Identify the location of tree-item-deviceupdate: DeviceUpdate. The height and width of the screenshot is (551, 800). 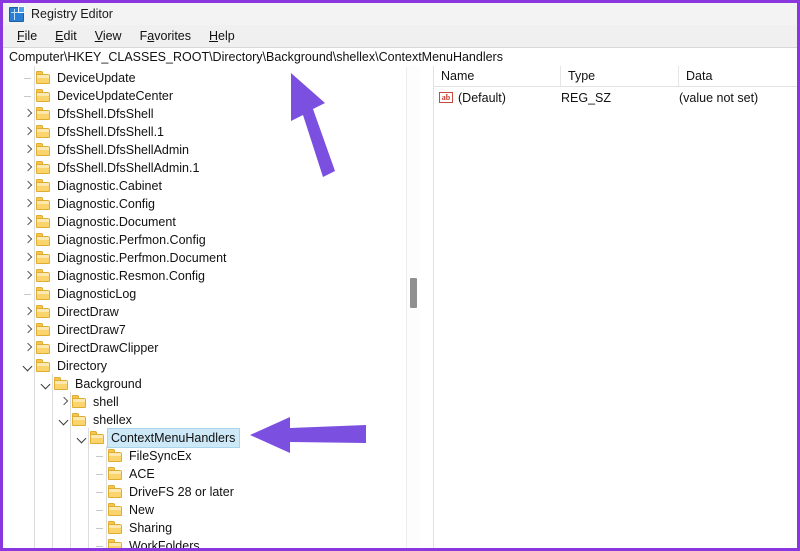
(211, 78).